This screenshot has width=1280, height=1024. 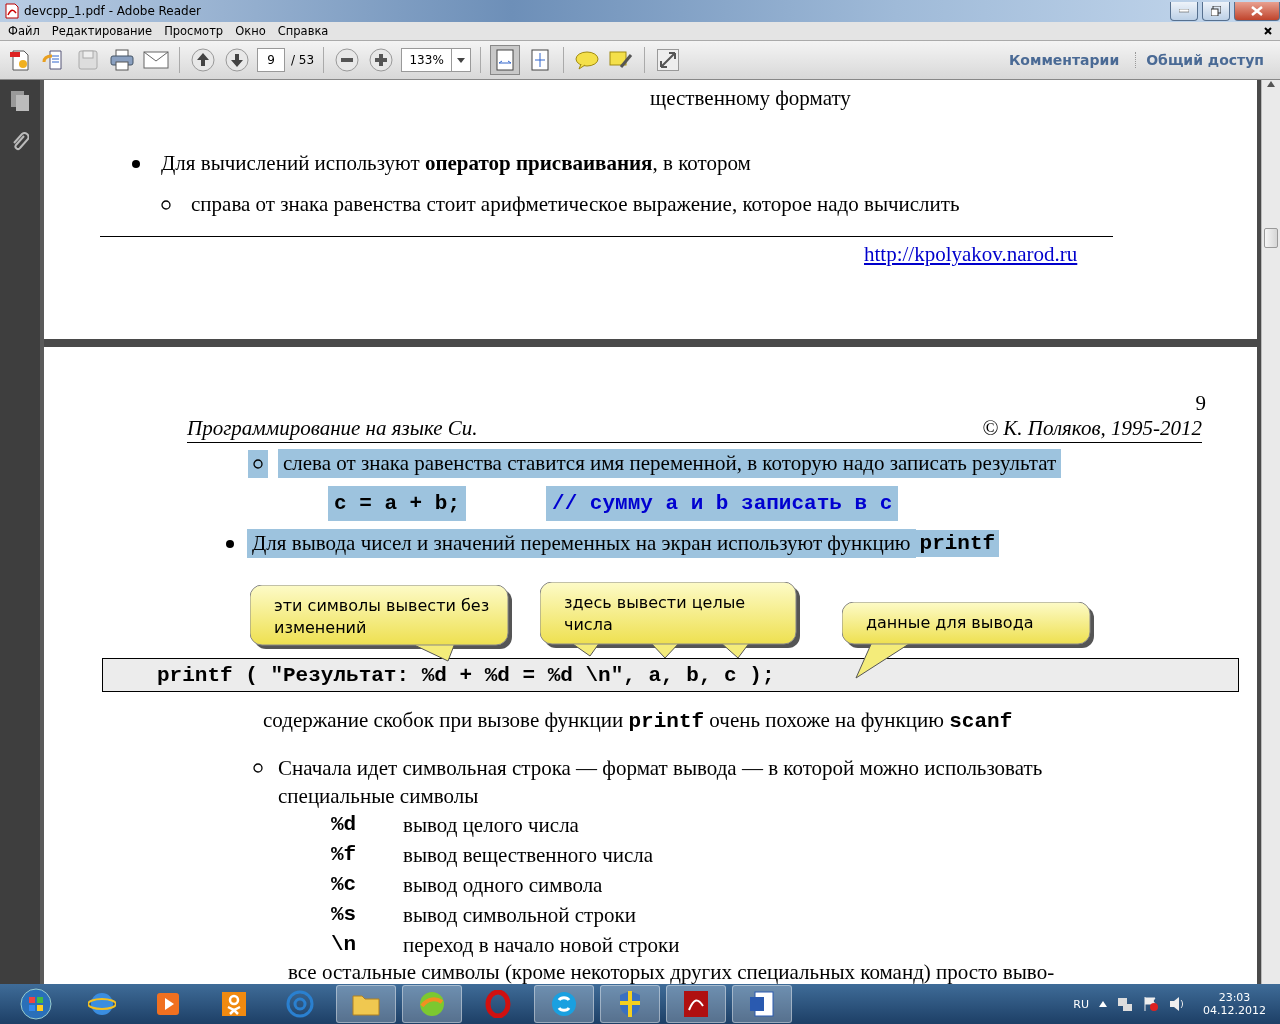 I want to click on body-text: щественному формату, so click(x=750, y=98).